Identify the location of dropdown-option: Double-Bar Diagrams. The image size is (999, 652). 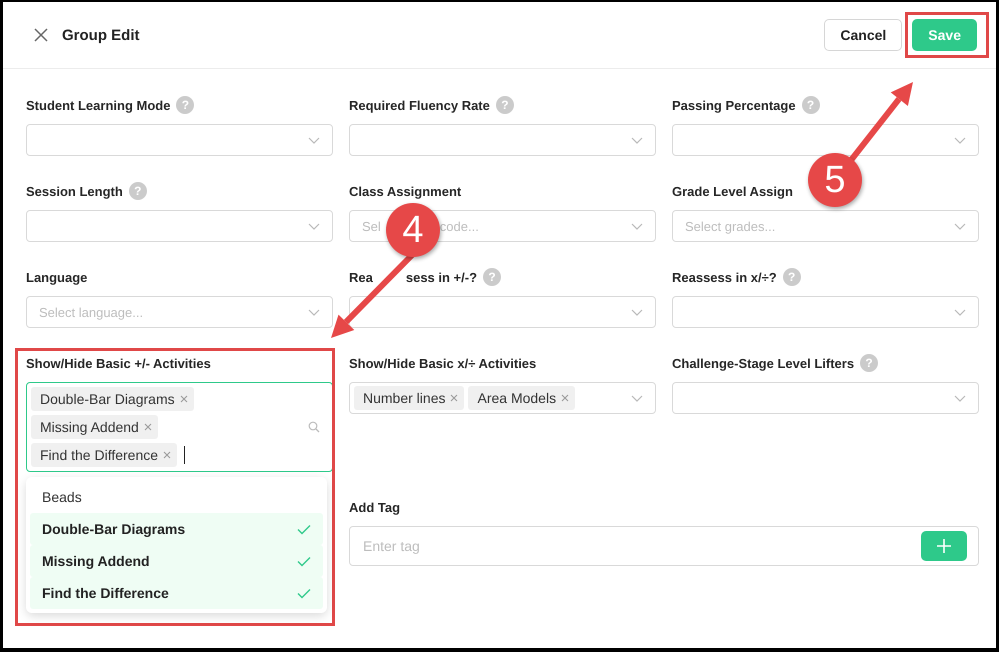
(176, 529).